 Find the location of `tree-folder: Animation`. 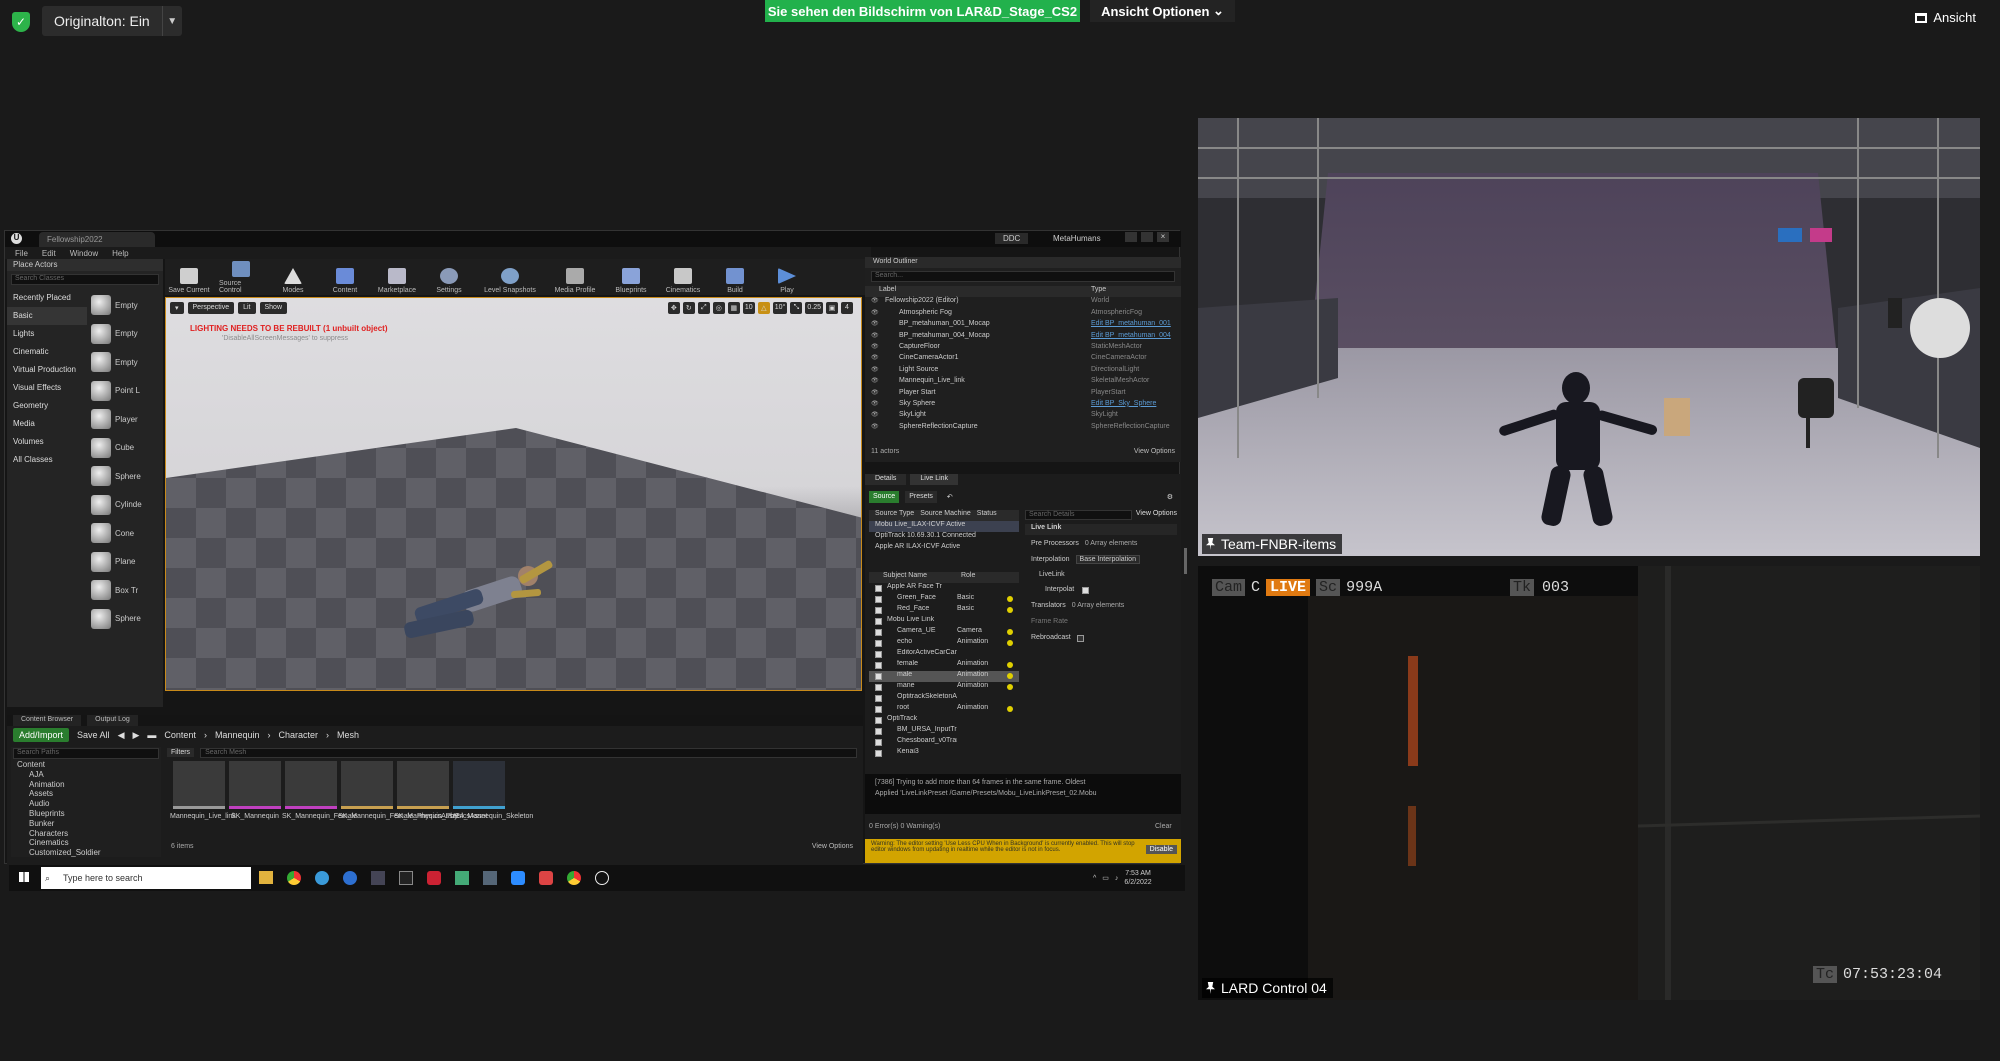

tree-folder: Animation is located at coordinates (89, 785).